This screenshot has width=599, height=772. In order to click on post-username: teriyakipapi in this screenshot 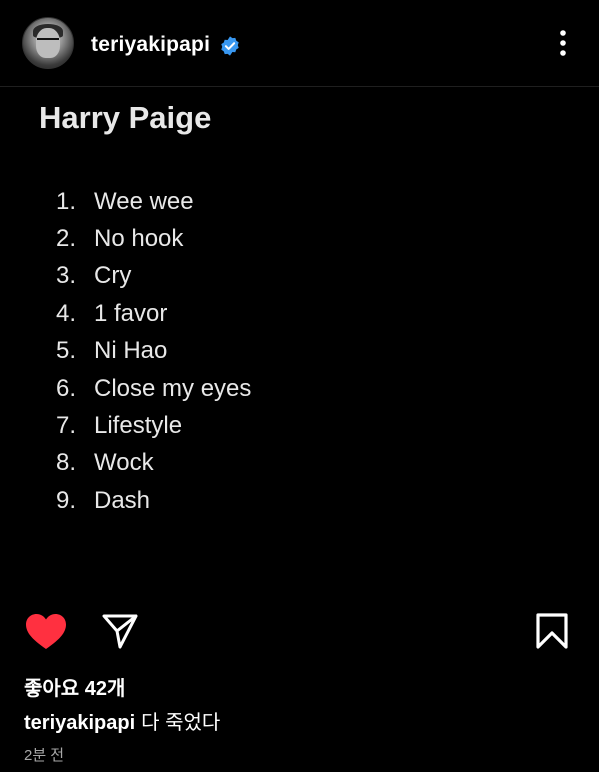, I will do `click(150, 45)`.